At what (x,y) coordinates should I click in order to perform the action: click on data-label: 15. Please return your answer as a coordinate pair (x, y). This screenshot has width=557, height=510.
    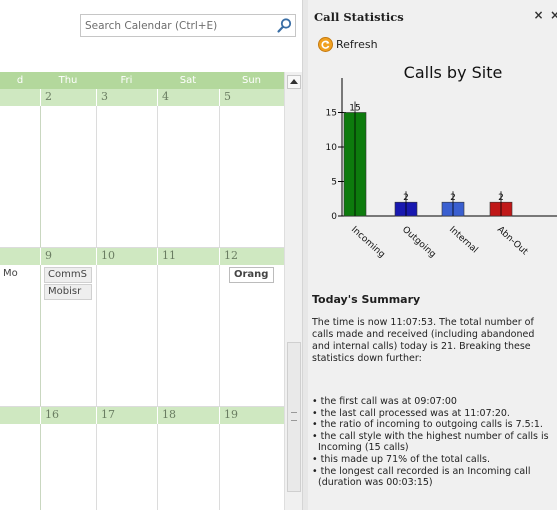
    Looking at the image, I should click on (354, 109).